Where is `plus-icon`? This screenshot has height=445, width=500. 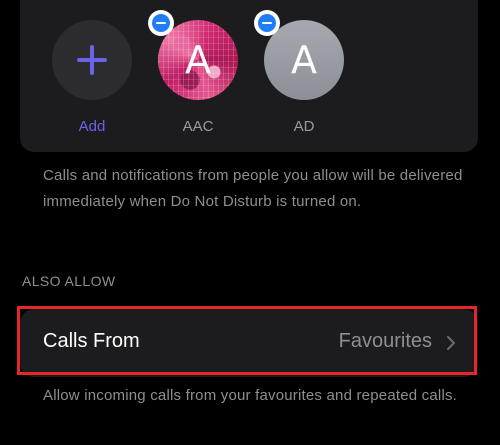 plus-icon is located at coordinates (92, 60).